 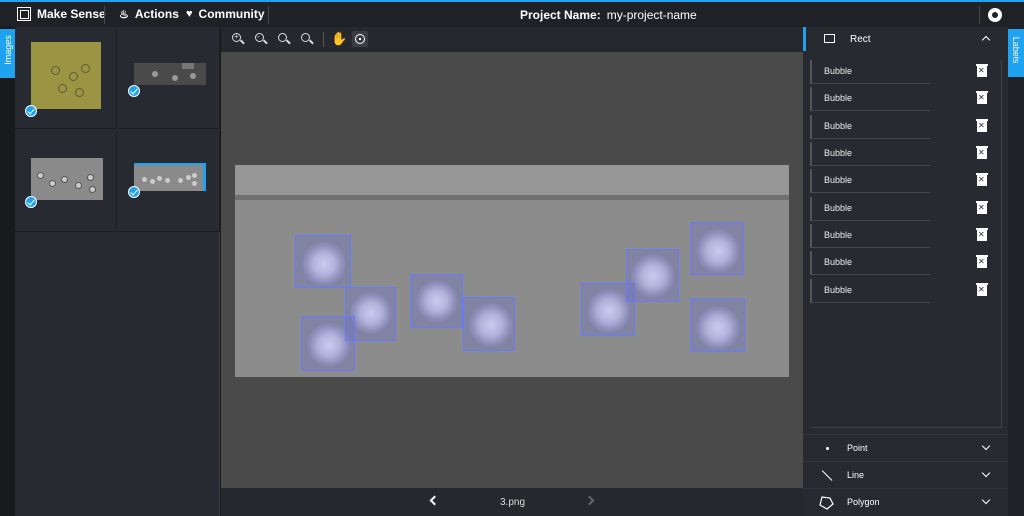 What do you see at coordinates (905, 501) in the screenshot?
I see `polygon-tool-row: Polygon` at bounding box center [905, 501].